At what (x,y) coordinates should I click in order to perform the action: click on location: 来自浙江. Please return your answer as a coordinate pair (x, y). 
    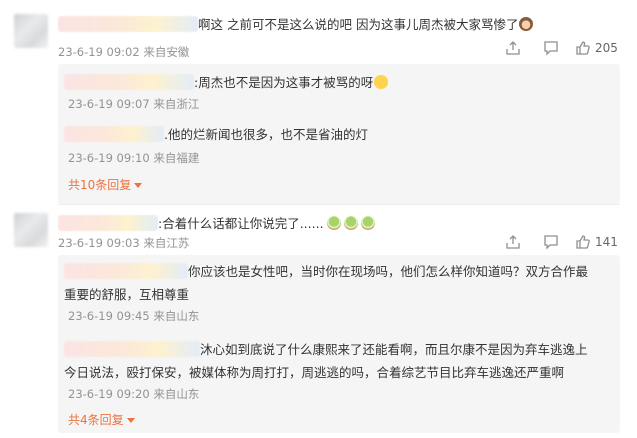
    Looking at the image, I should click on (176, 104).